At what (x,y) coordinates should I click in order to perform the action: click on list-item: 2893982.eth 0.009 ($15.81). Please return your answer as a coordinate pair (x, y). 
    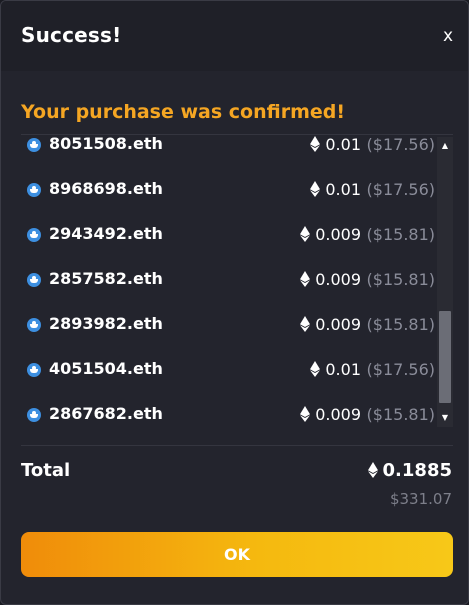
    Looking at the image, I should click on (230, 325).